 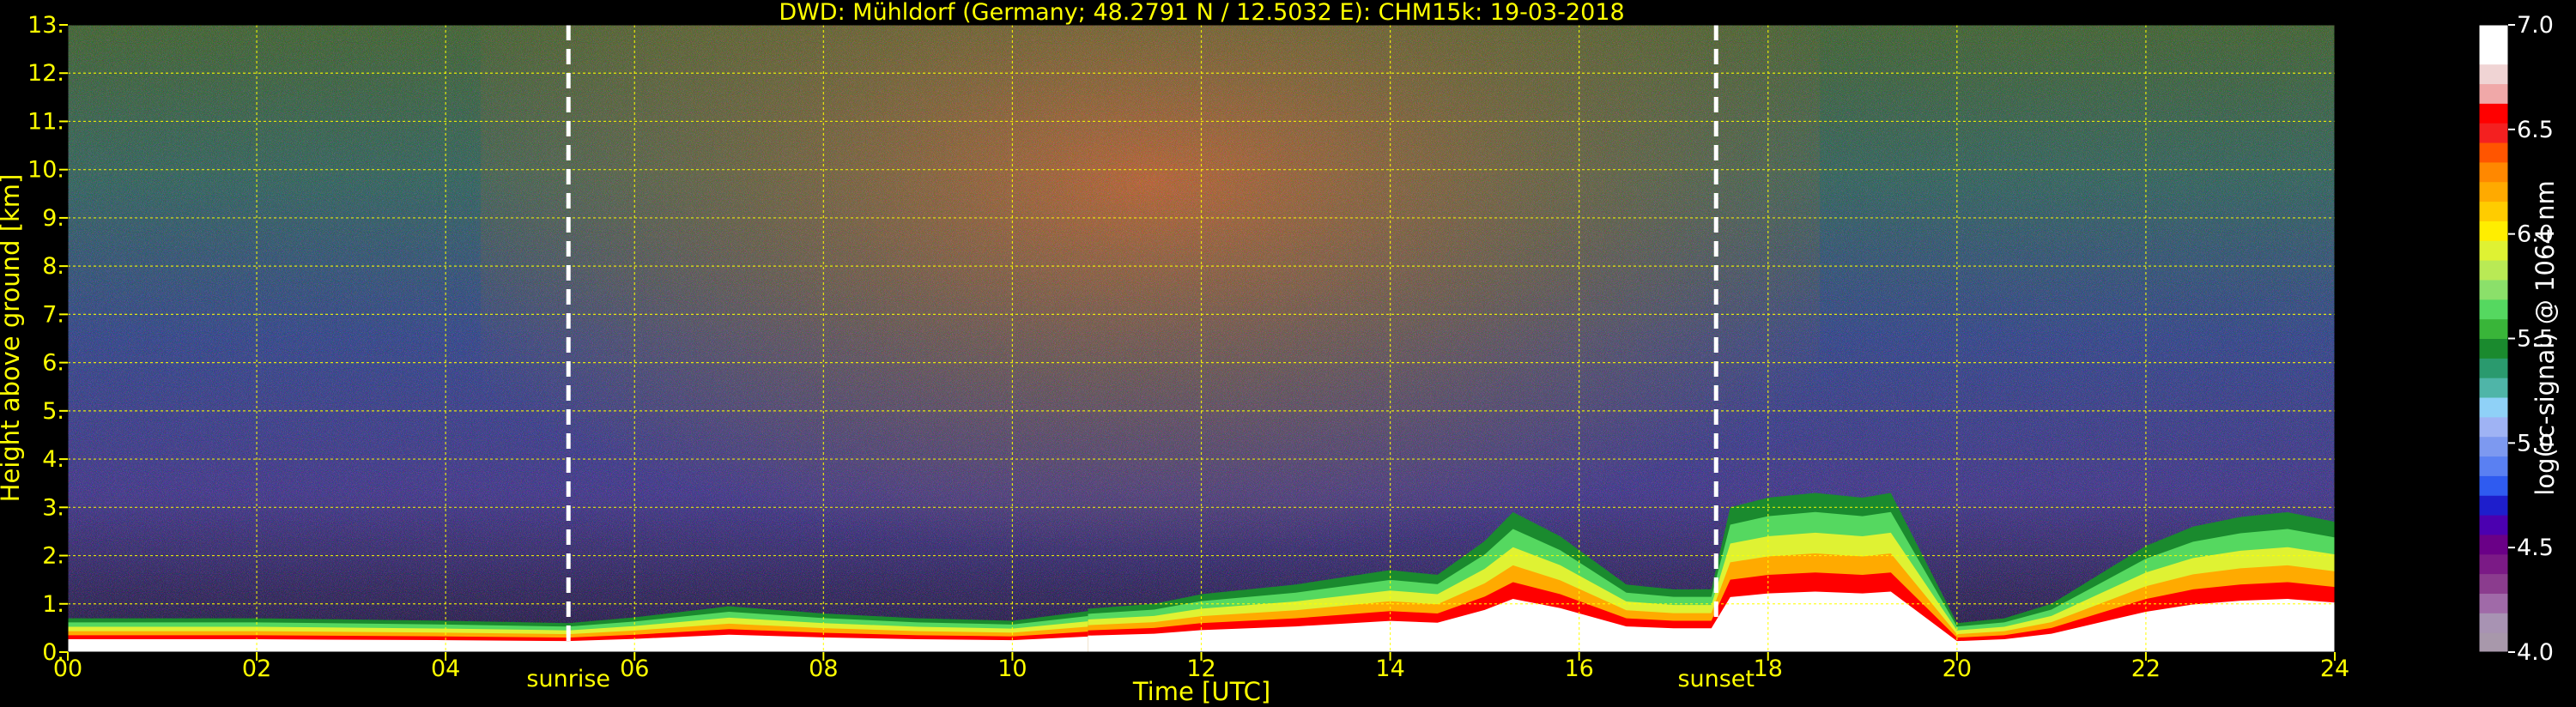 I want to click on y-tick-label: 1., so click(x=53, y=604).